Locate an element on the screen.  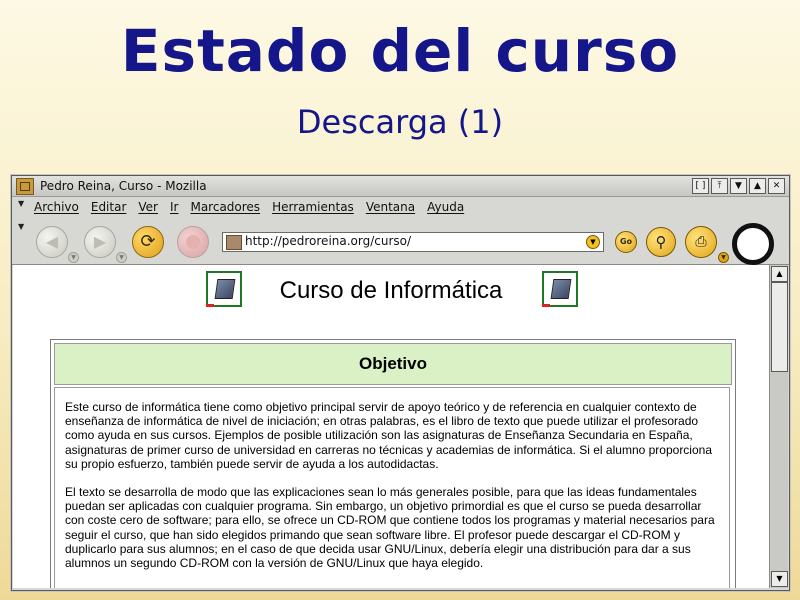
window-title: Pedro Reina, Curso - Mozilla is located at coordinates (123, 186).